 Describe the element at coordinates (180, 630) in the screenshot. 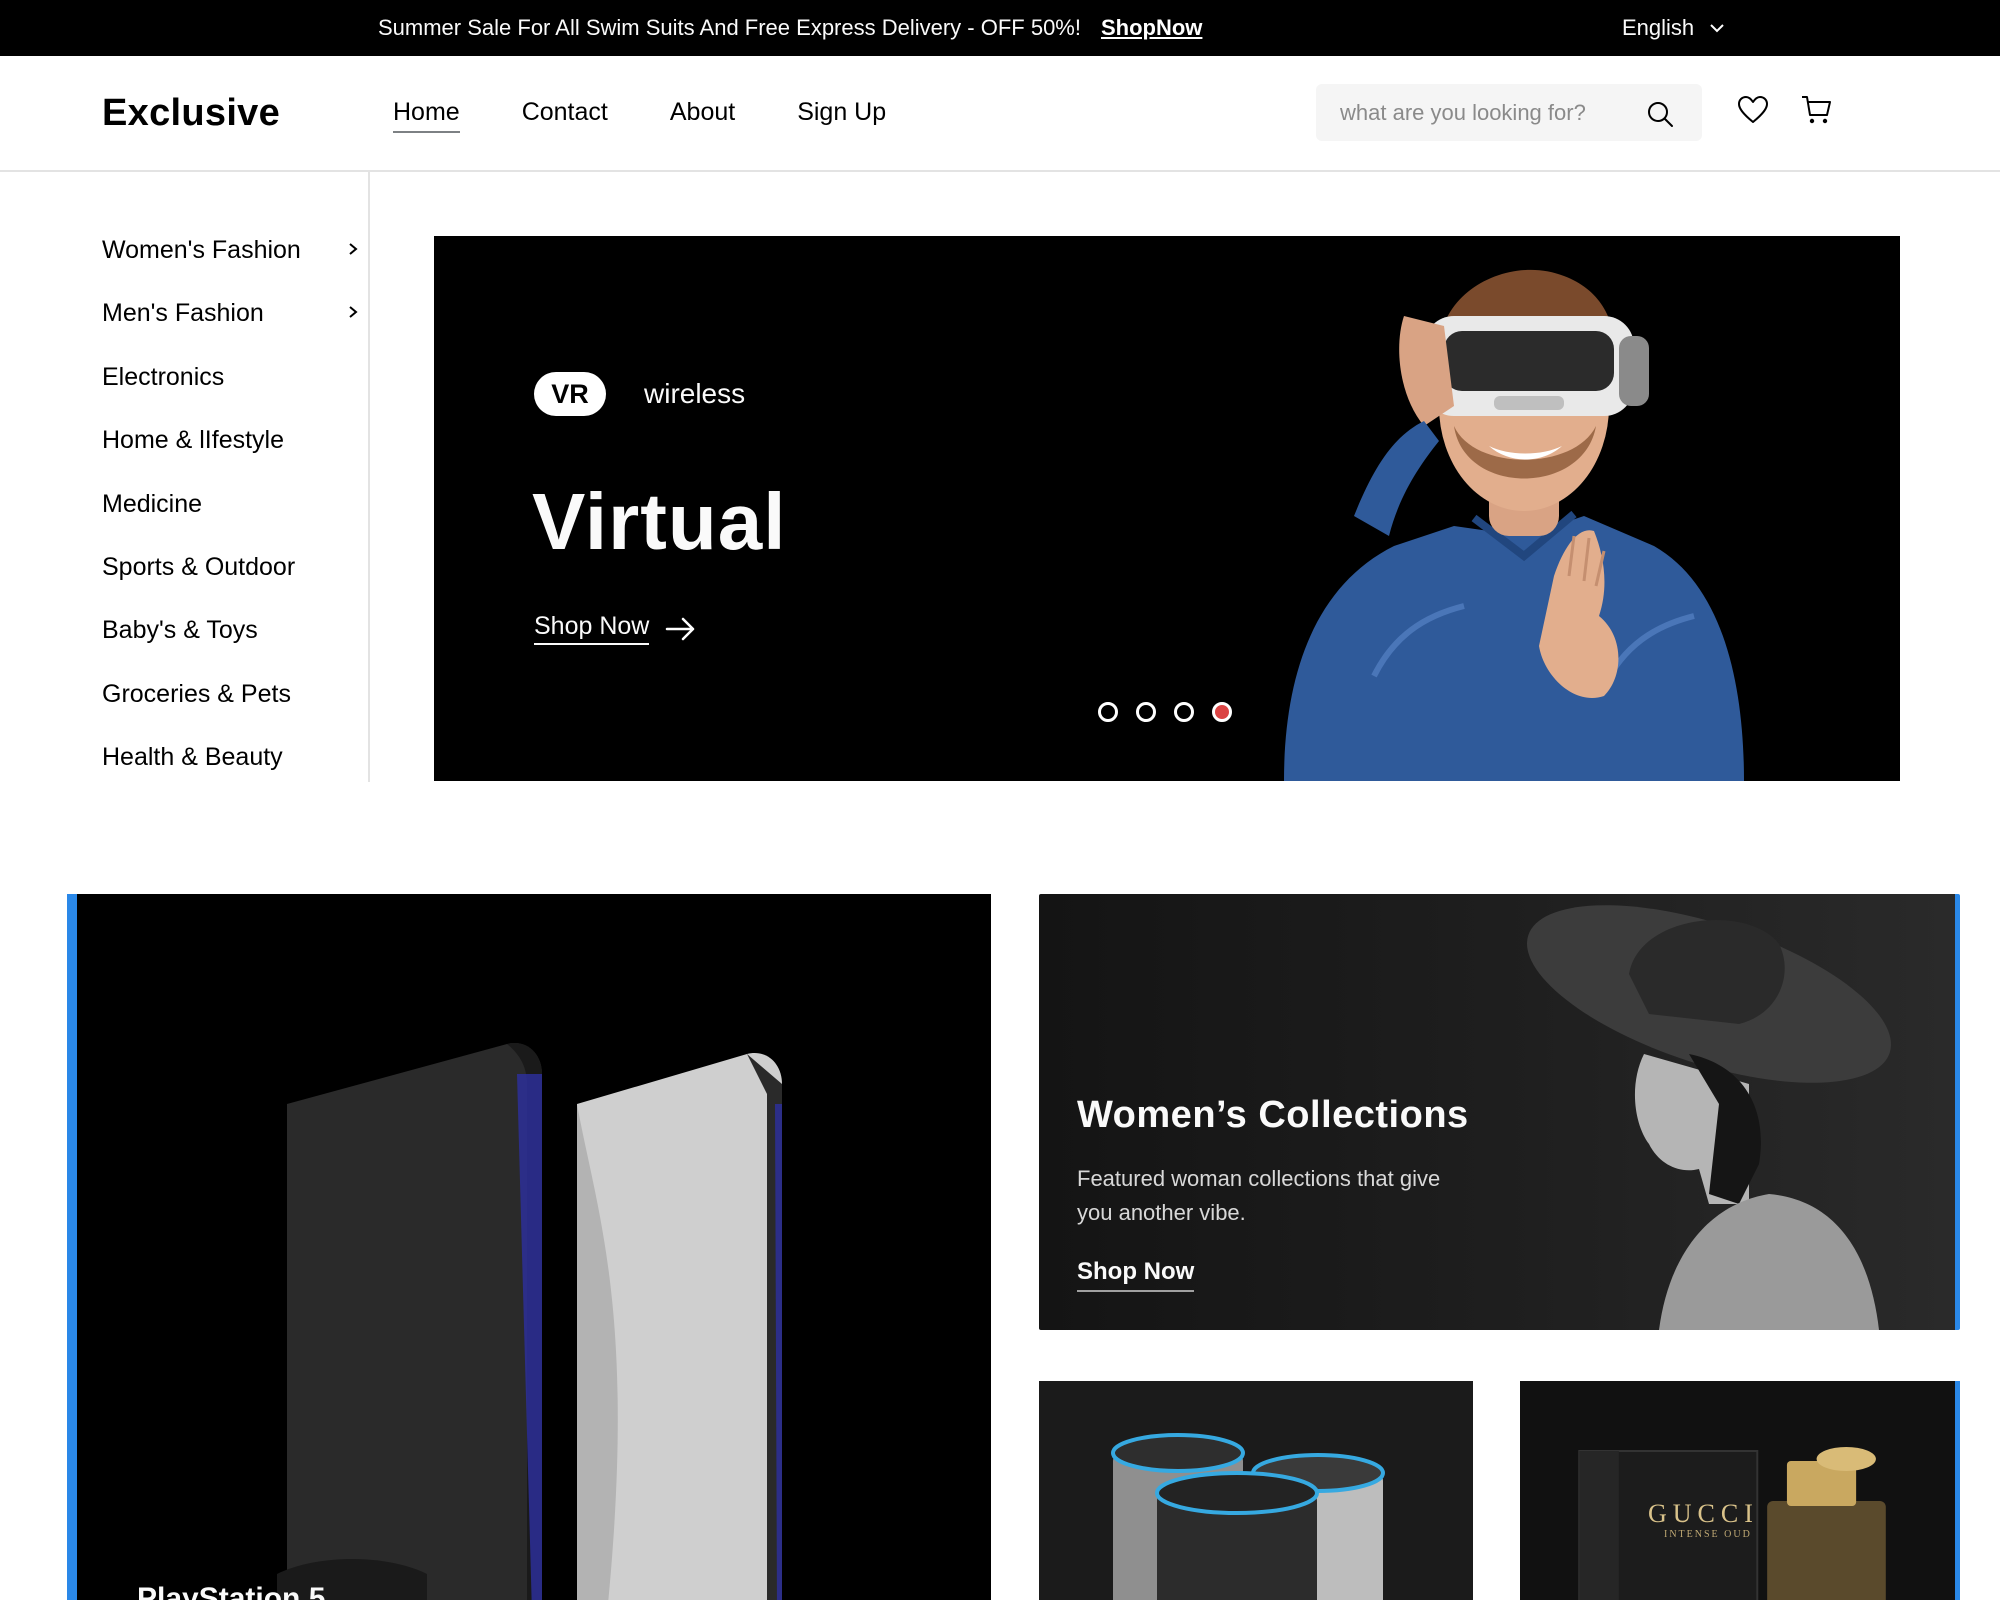

I see `category-label: Baby's & Toys` at that location.